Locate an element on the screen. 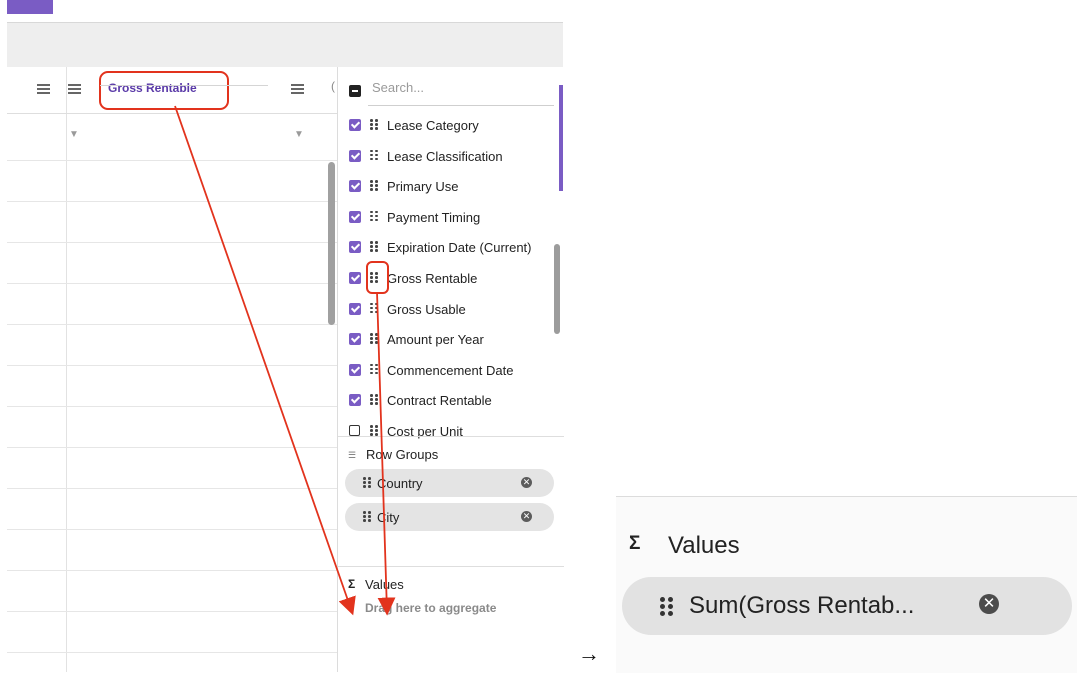  transition-arrow: → is located at coordinates (589, 653).